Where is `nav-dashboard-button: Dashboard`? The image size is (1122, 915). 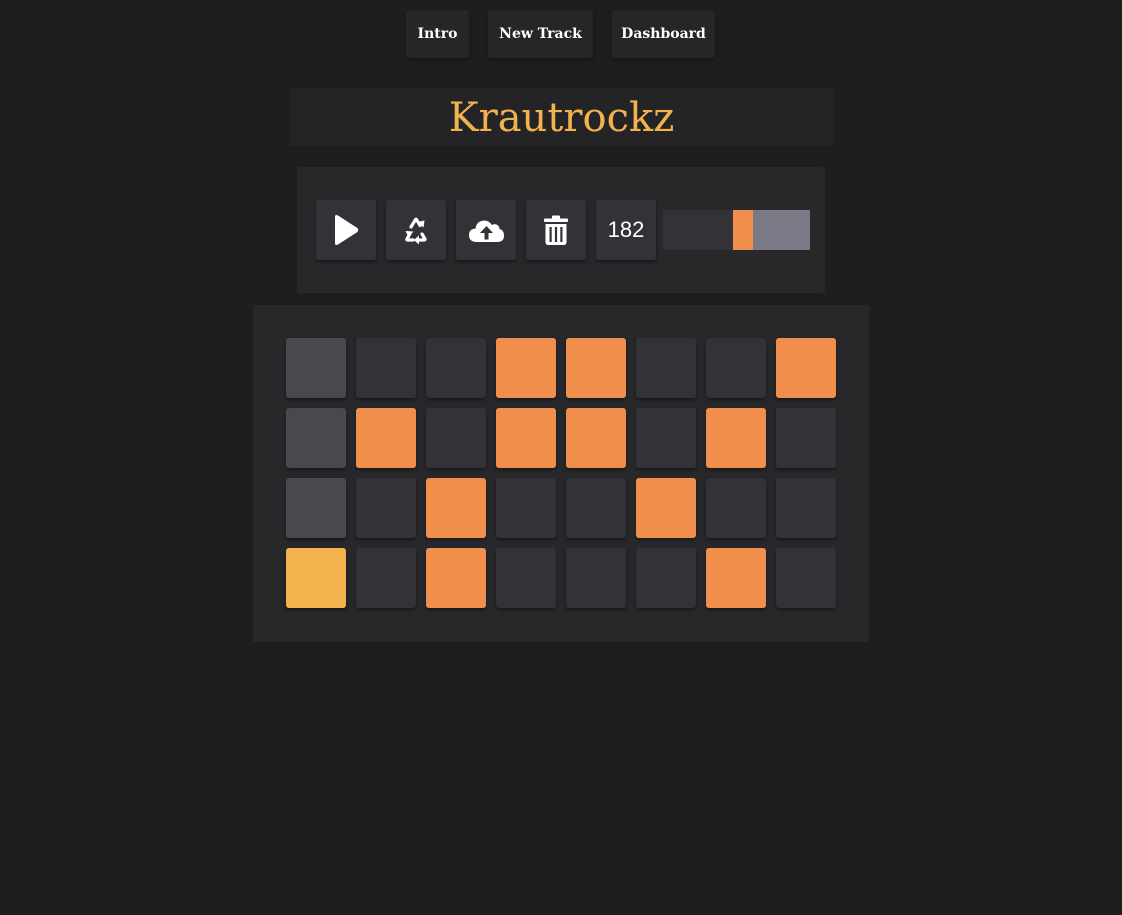
nav-dashboard-button: Dashboard is located at coordinates (663, 34).